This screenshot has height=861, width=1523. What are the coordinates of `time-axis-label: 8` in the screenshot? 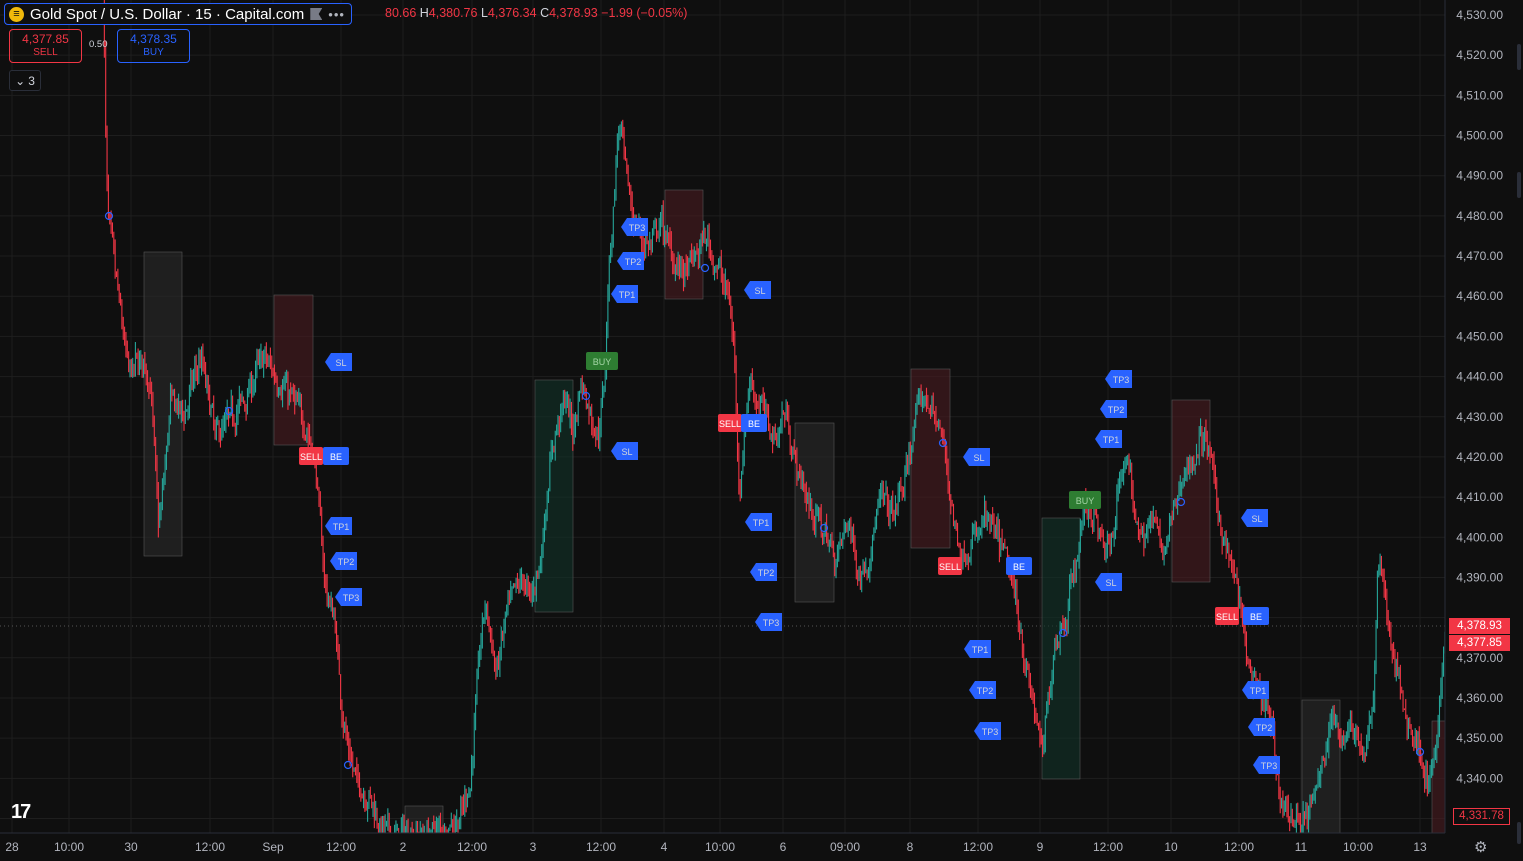 It's located at (910, 847).